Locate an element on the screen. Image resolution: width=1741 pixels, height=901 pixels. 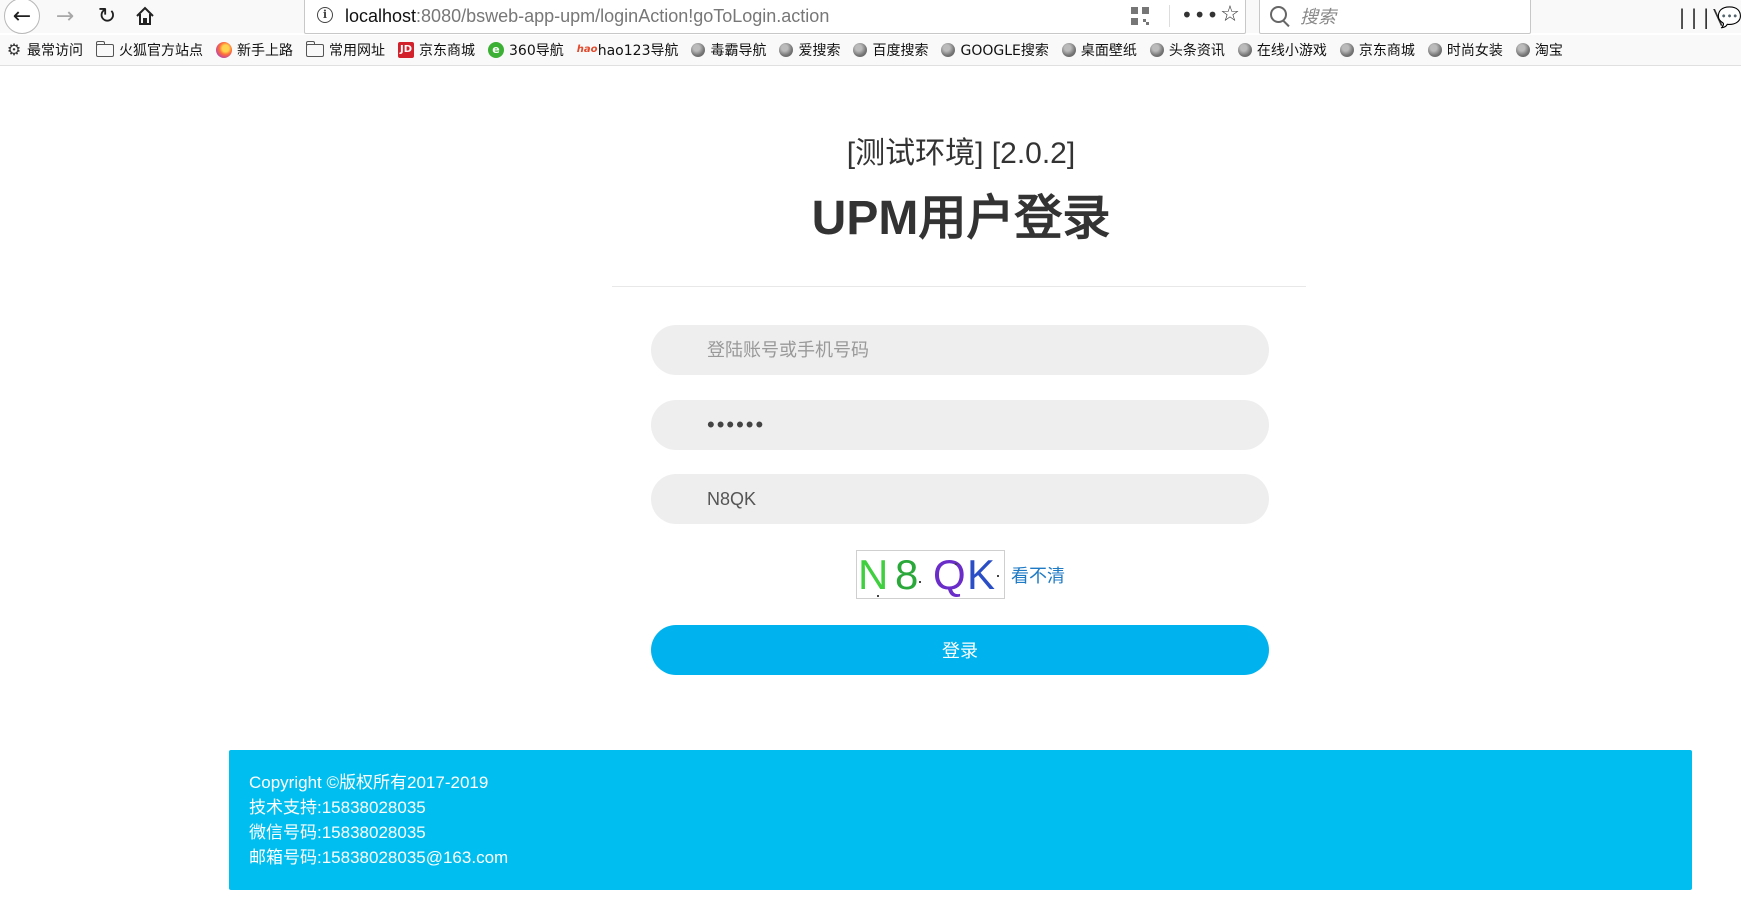
back-button: ← is located at coordinates (22, 17).